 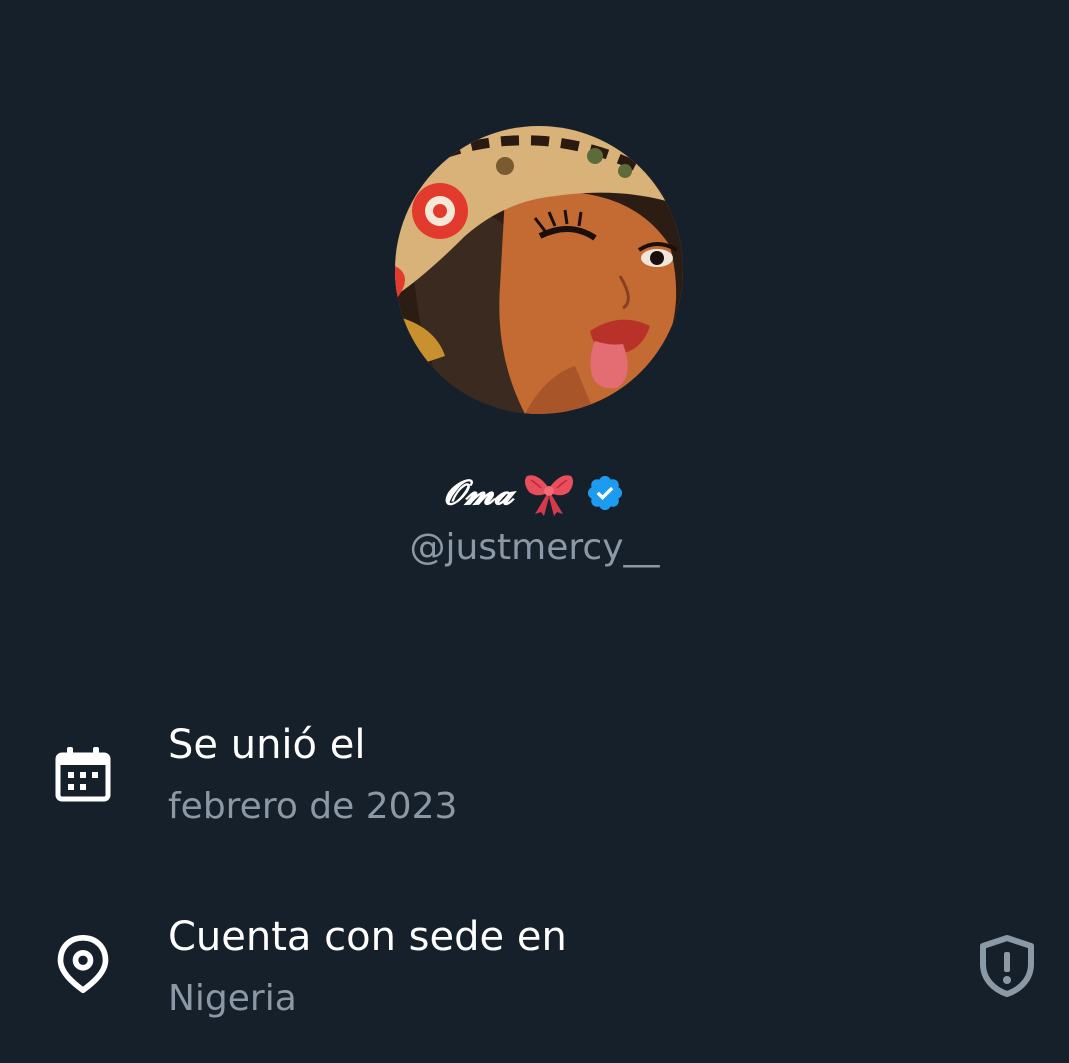 What do you see at coordinates (539, 270) in the screenshot?
I see `avatar` at bounding box center [539, 270].